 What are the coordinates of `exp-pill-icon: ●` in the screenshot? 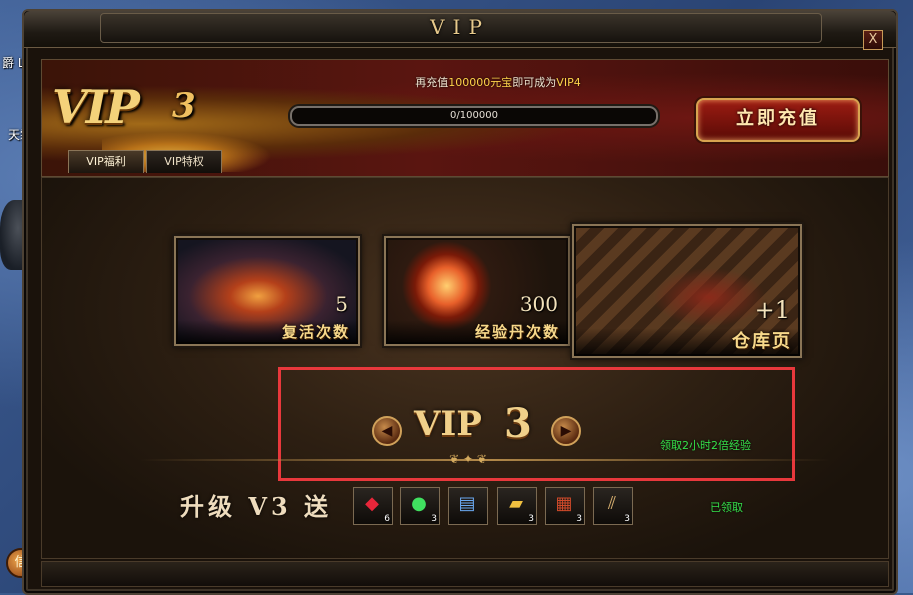 It's located at (419, 503).